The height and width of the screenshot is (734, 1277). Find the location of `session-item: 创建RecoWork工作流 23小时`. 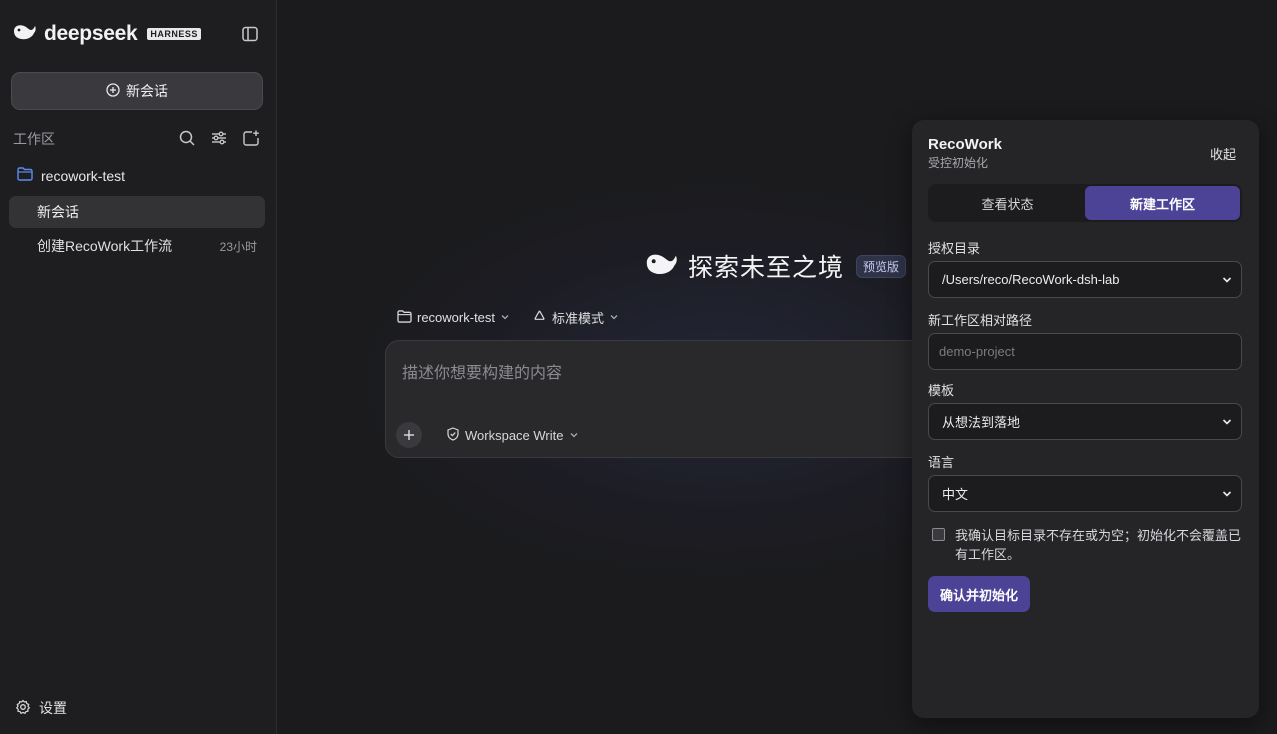

session-item: 创建RecoWork工作流 23小时 is located at coordinates (147, 246).